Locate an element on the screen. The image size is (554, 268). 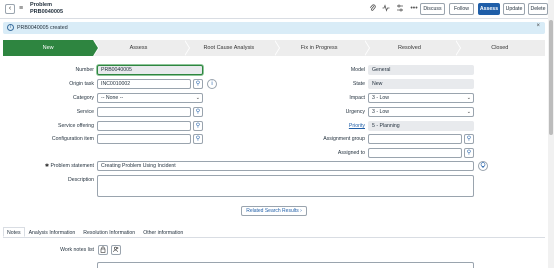
impact-label: Impact is located at coordinates (357, 98).